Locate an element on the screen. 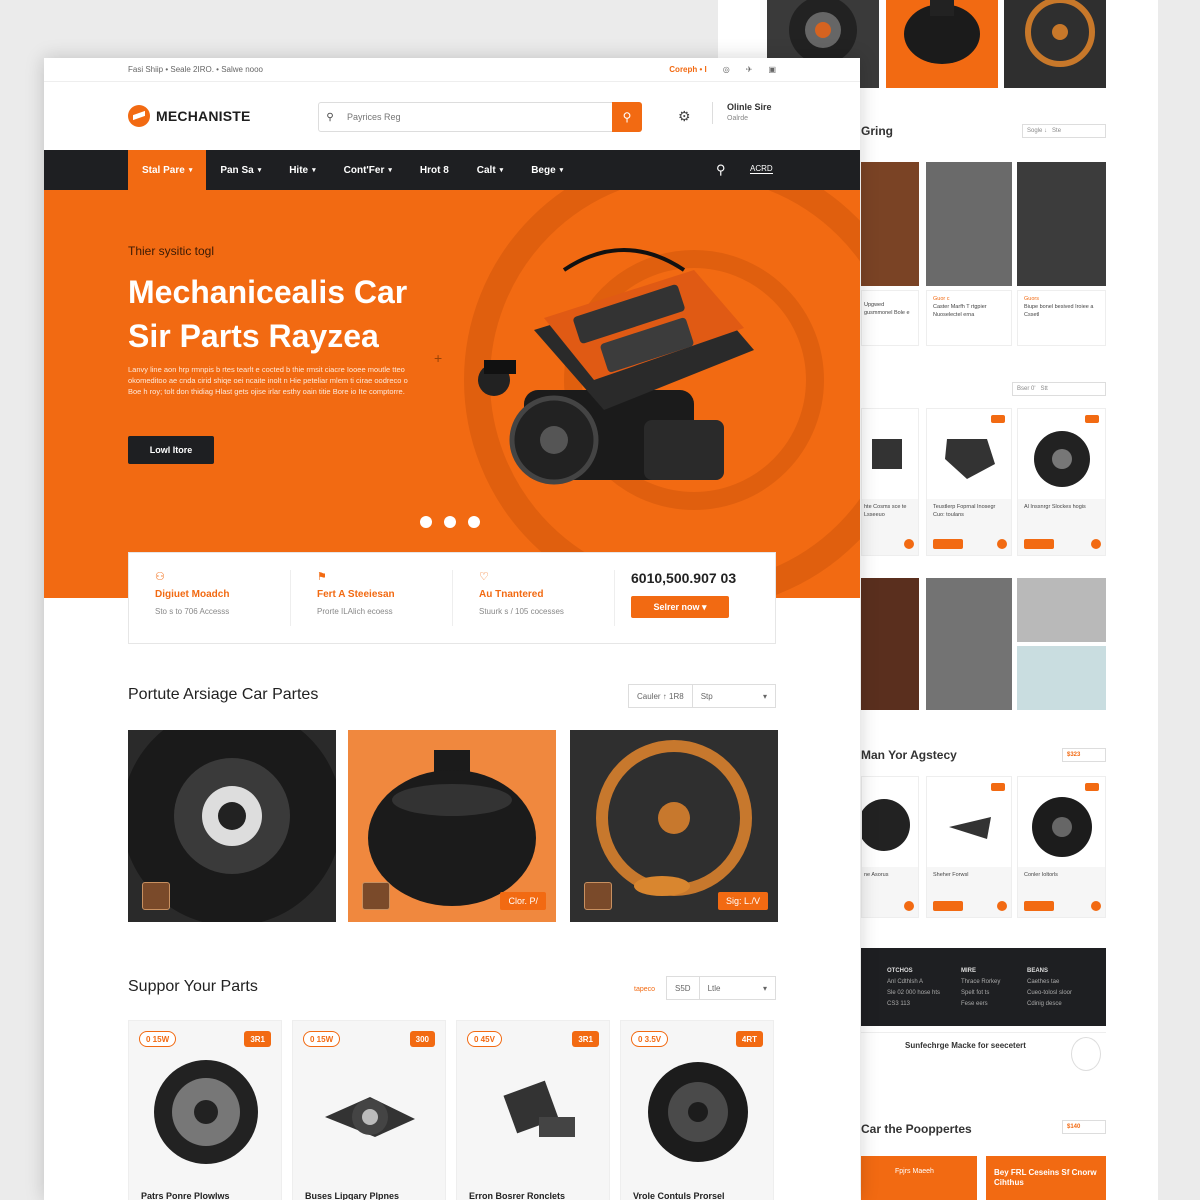 The image size is (1200, 1200). product-tag: 0 15W is located at coordinates (322, 1039).